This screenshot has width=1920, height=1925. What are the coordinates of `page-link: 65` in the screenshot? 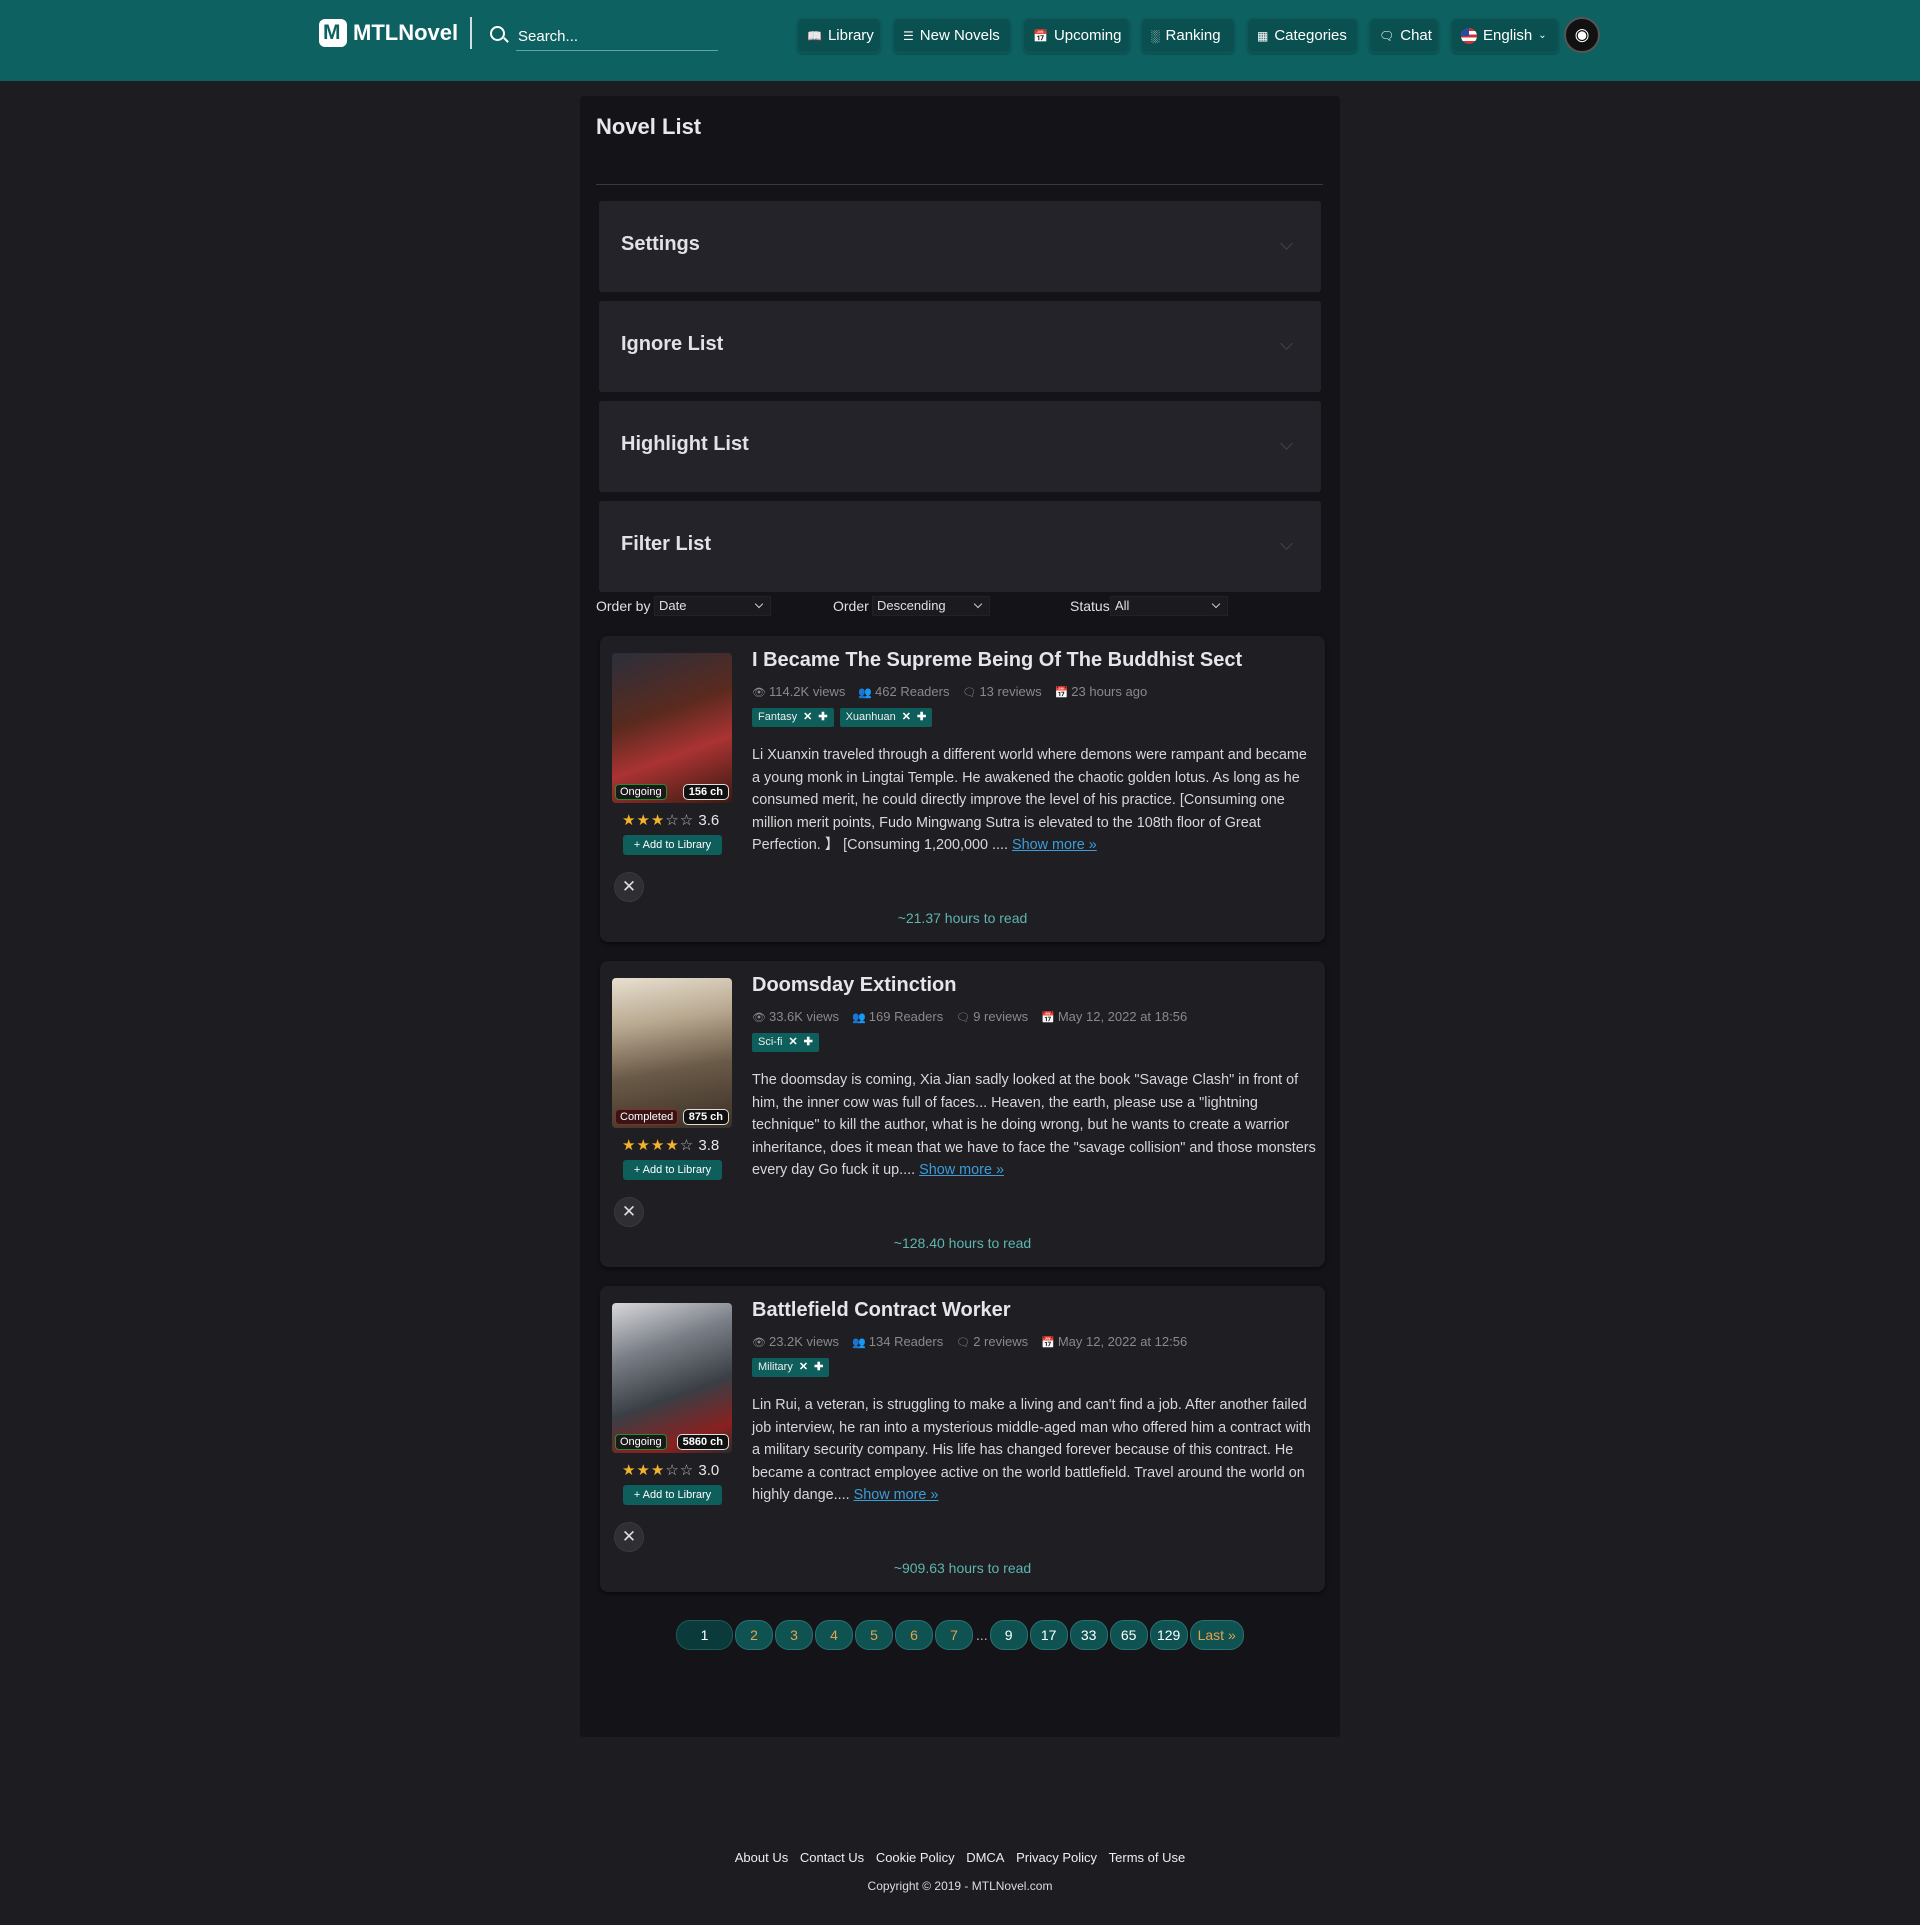 It's located at (1128, 1635).